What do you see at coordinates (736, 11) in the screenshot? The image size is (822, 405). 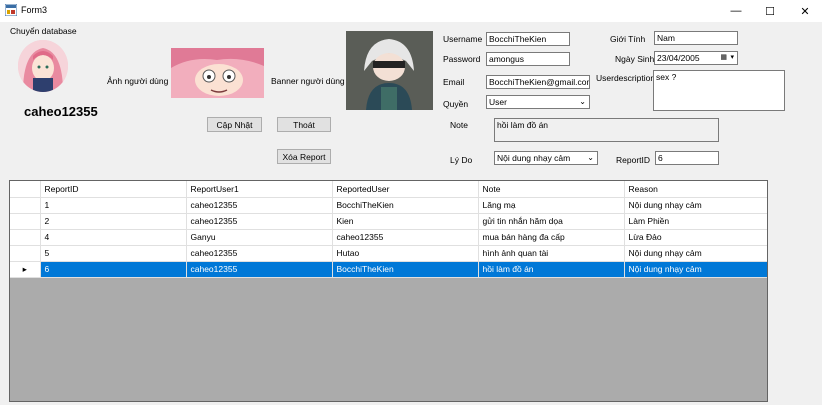 I see `minimize-button: —` at bounding box center [736, 11].